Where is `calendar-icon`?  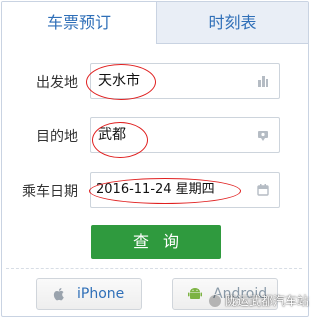
calendar-icon is located at coordinates (263, 190).